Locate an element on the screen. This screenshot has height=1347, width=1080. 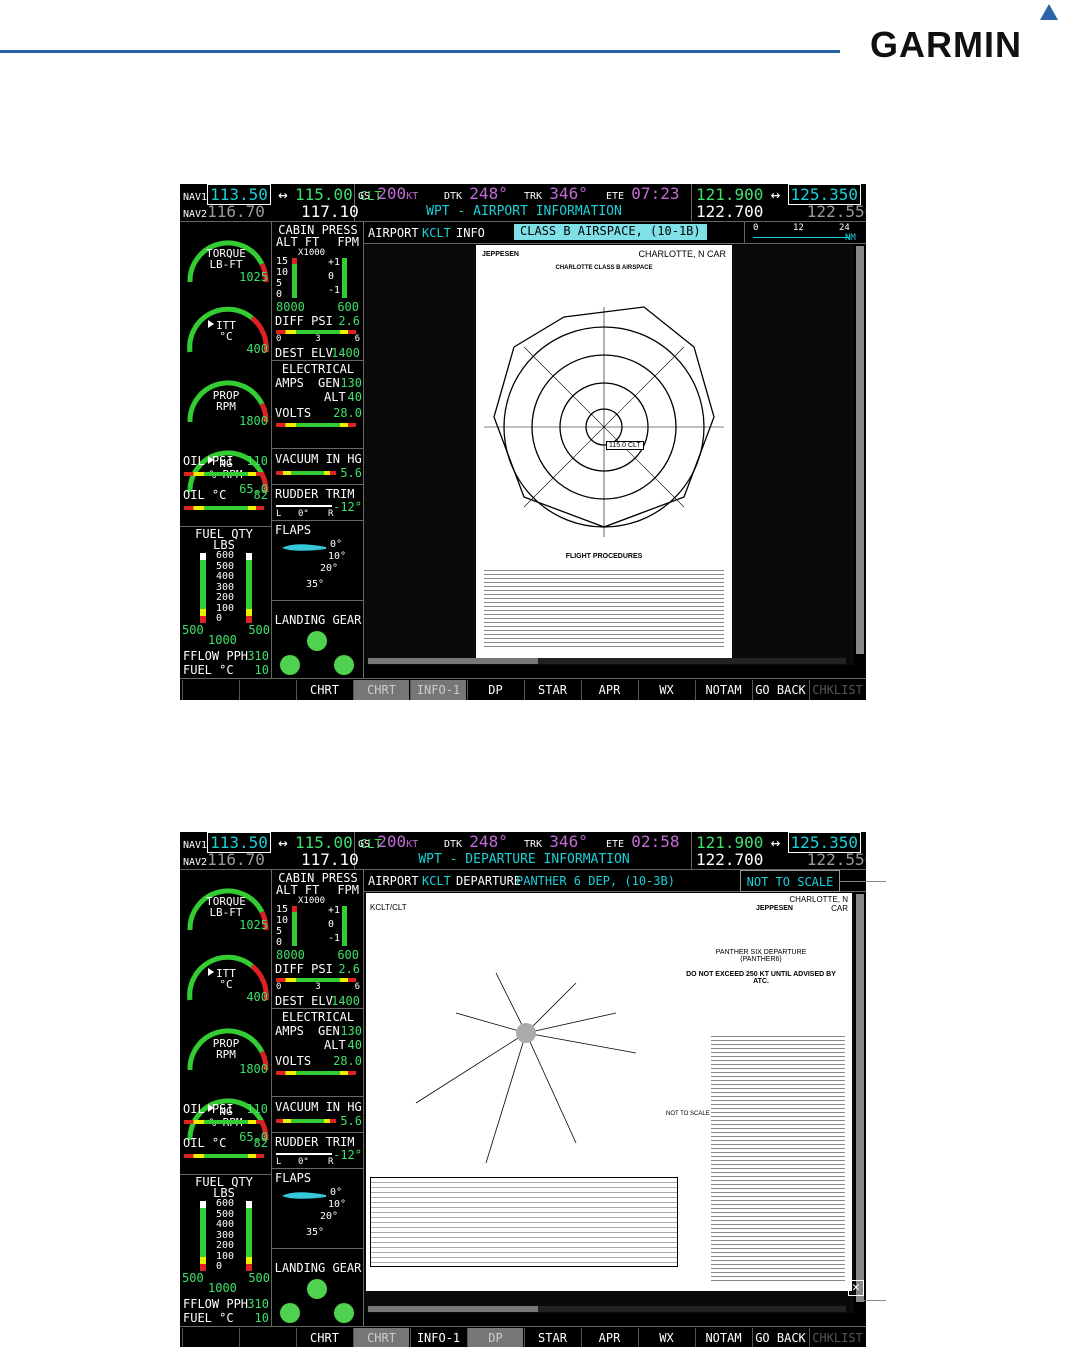
ete-label: ETE is located at coordinates (615, 196).